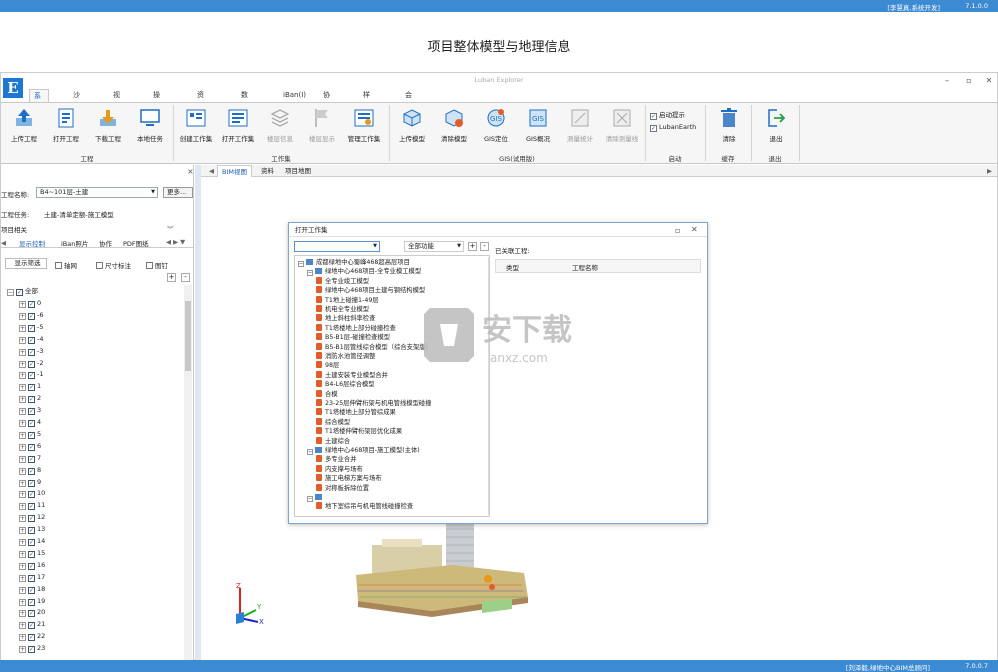  Describe the element at coordinates (32, 541) in the screenshot. I see `floor-tree-item: + ✓ 14` at that location.